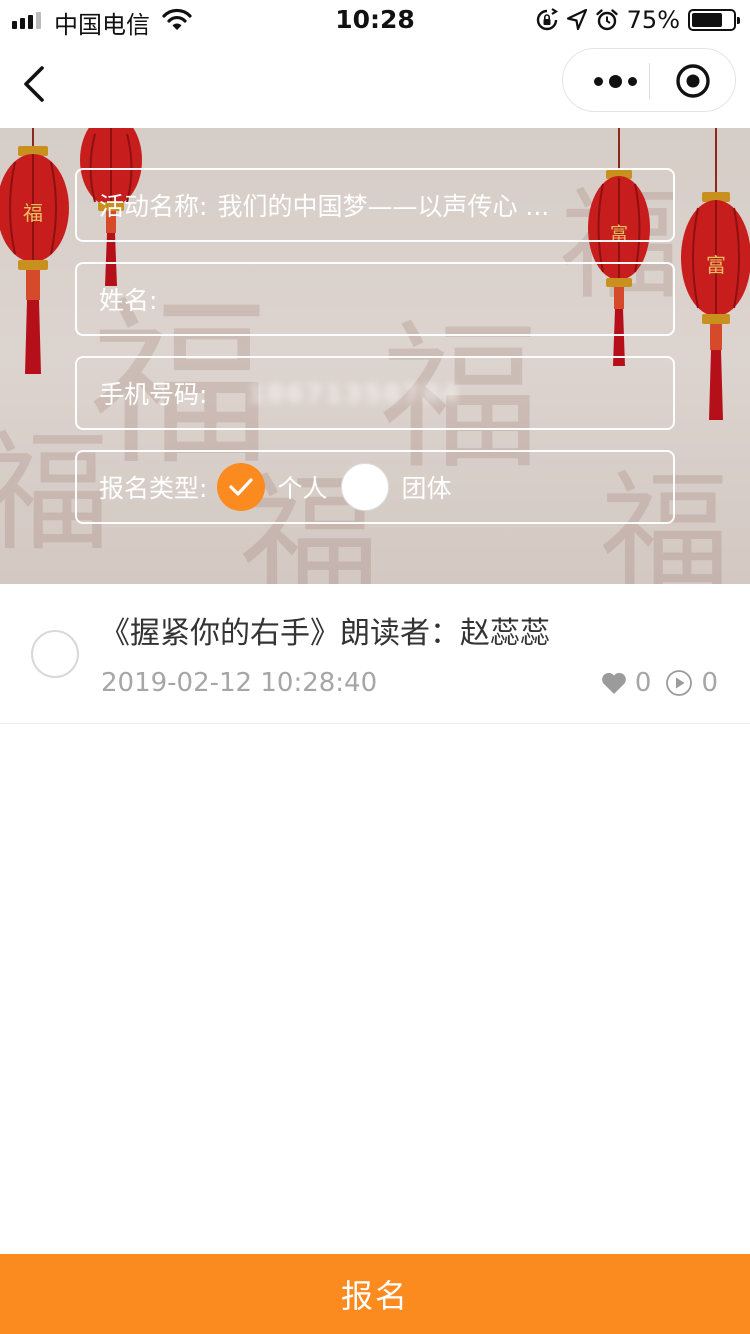  What do you see at coordinates (716, 265) in the screenshot?
I see `svg-text: 富` at bounding box center [716, 265].